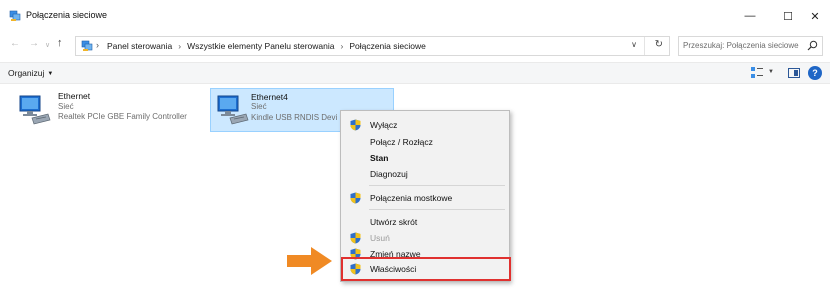  What do you see at coordinates (659, 44) in the screenshot?
I see `refresh-button: ↻` at bounding box center [659, 44].